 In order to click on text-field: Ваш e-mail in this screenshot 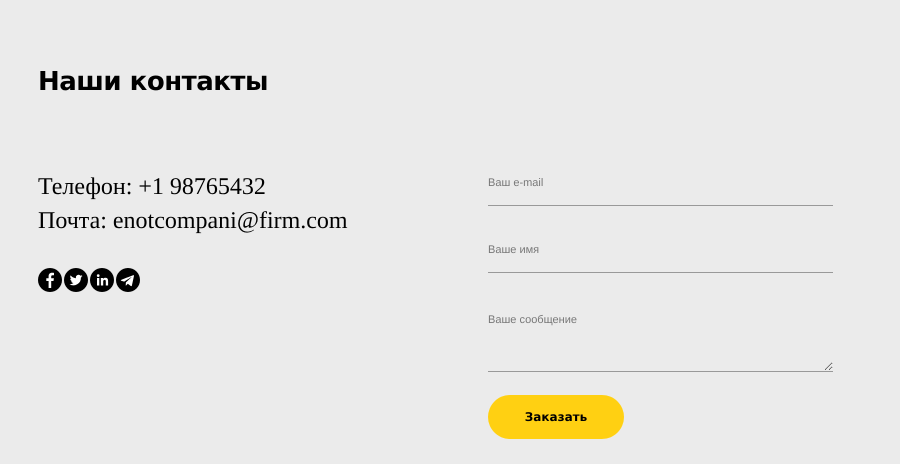, I will do `click(660, 190)`.